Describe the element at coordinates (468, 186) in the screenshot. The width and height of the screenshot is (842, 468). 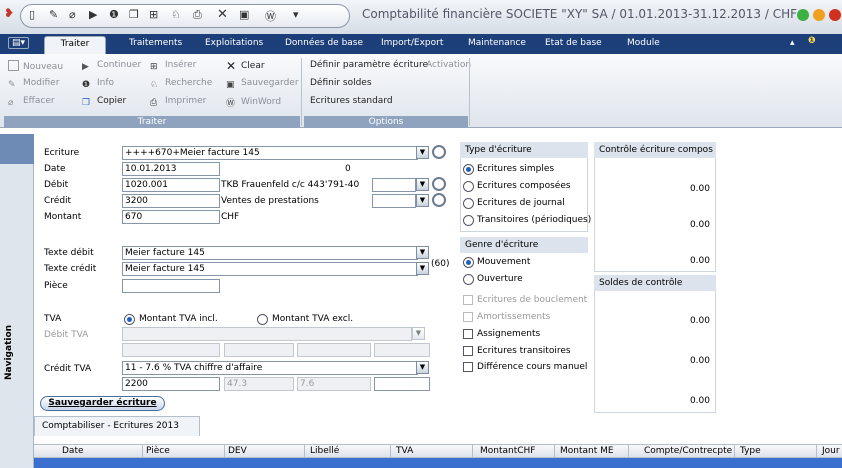
I see `ecritures-composees-radio` at that location.